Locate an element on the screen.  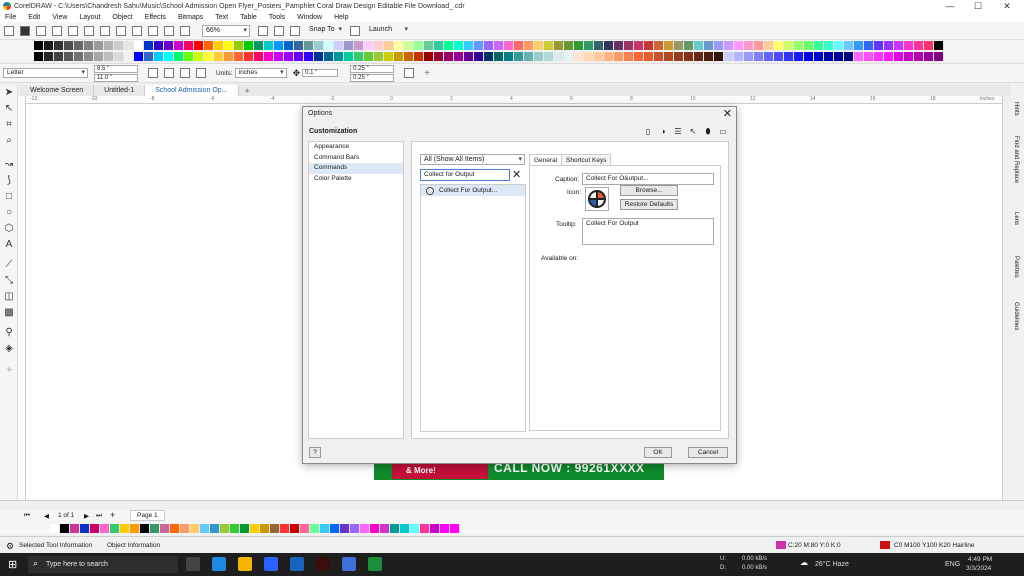
maximize-button: ☐ is located at coordinates (978, 6).